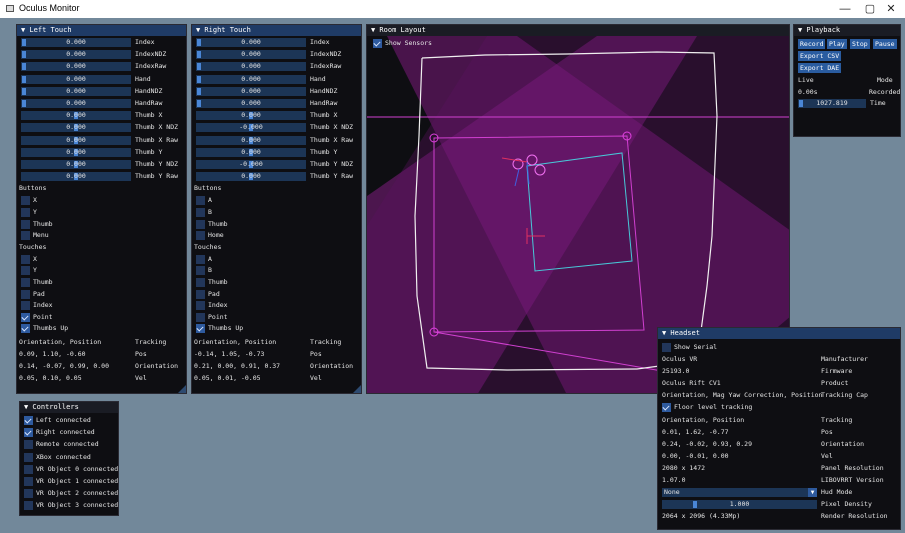 Image resolution: width=905 pixels, height=533 pixels. I want to click on close-button: ✕, so click(890, 9).